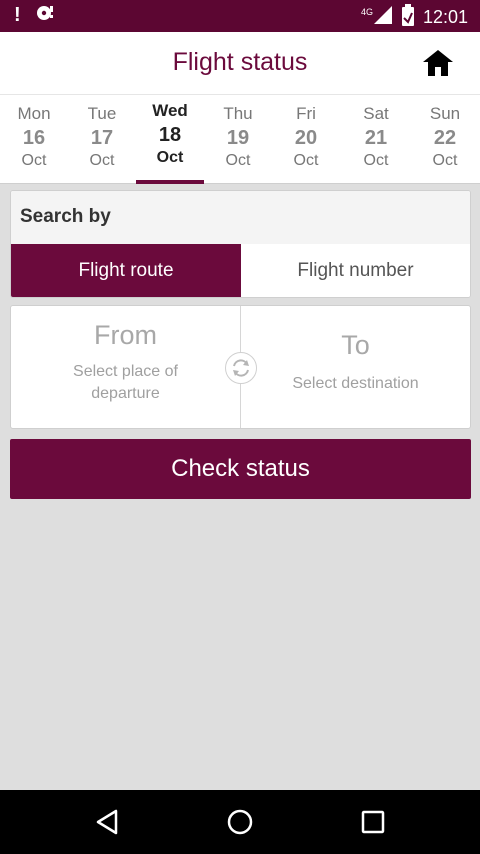 The width and height of the screenshot is (480, 854). I want to click on date-item-wed: Wed 18 Oct, so click(170, 139).